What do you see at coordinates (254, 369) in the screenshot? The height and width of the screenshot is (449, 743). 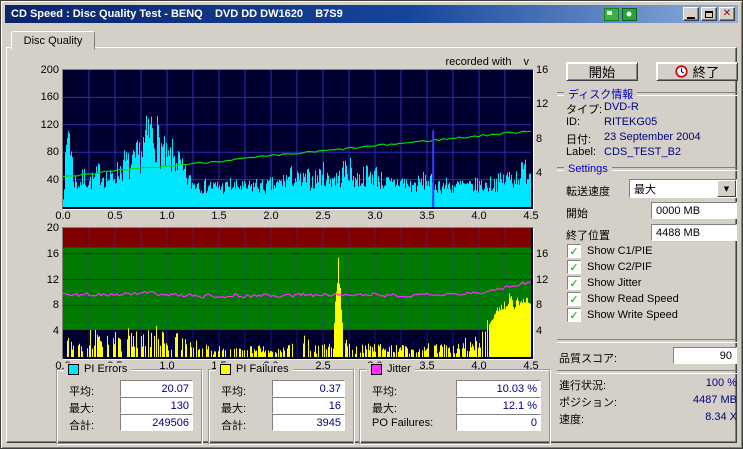 I see `legend-box-title: PI Failures` at bounding box center [254, 369].